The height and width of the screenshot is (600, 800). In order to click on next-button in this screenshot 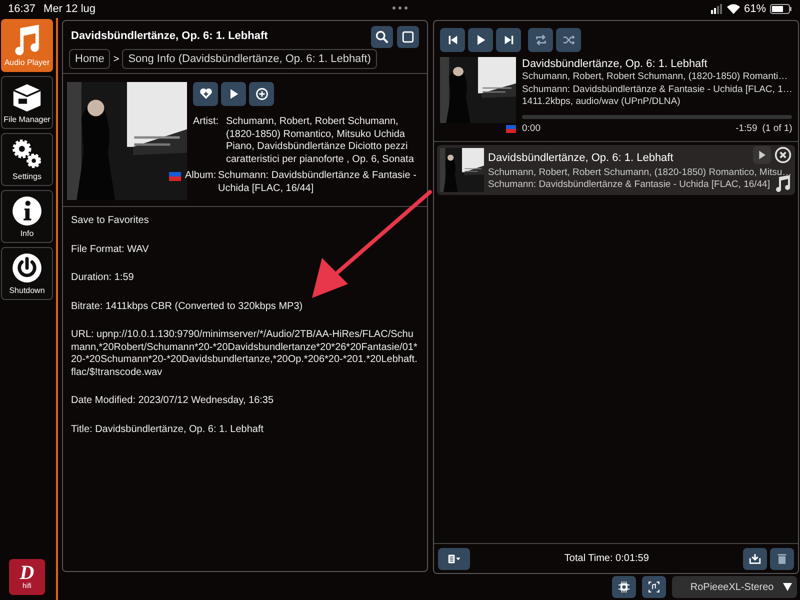, I will do `click(508, 40)`.